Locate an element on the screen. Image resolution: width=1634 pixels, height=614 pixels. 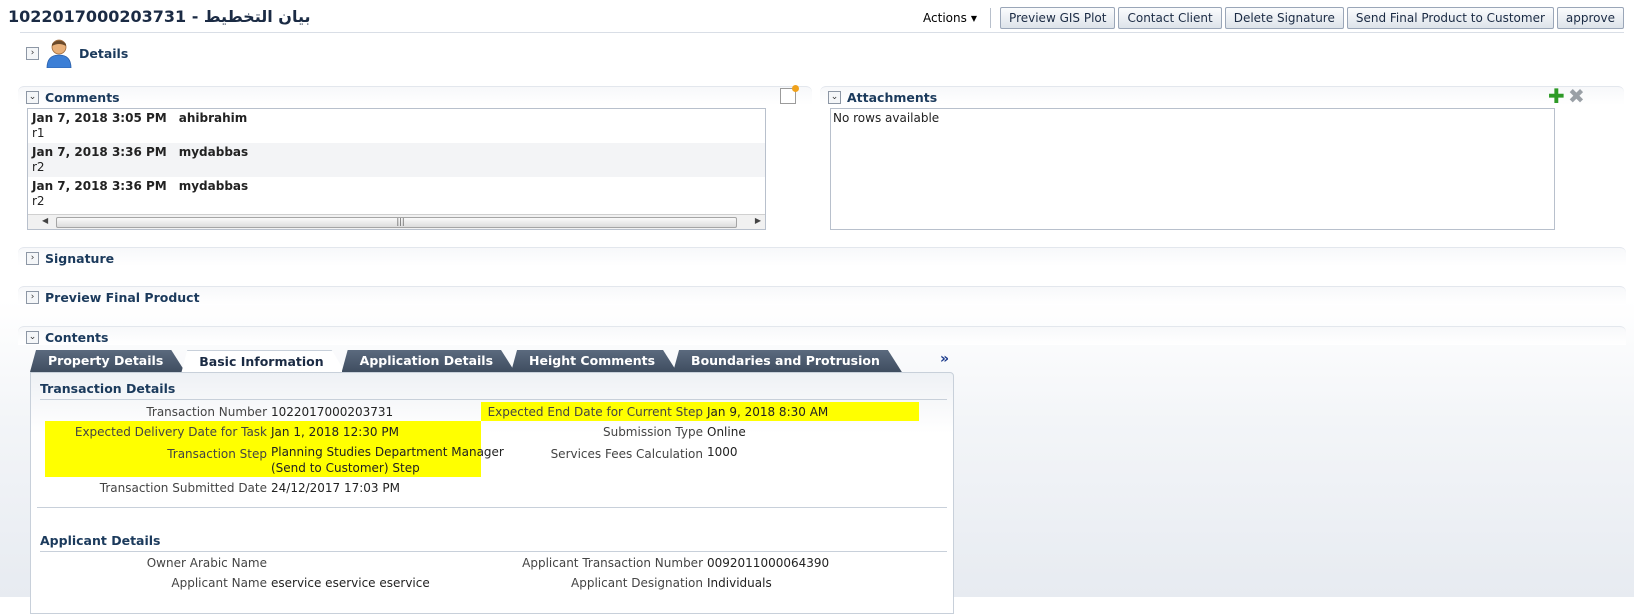
comment-user: ahibrahim is located at coordinates (213, 118).